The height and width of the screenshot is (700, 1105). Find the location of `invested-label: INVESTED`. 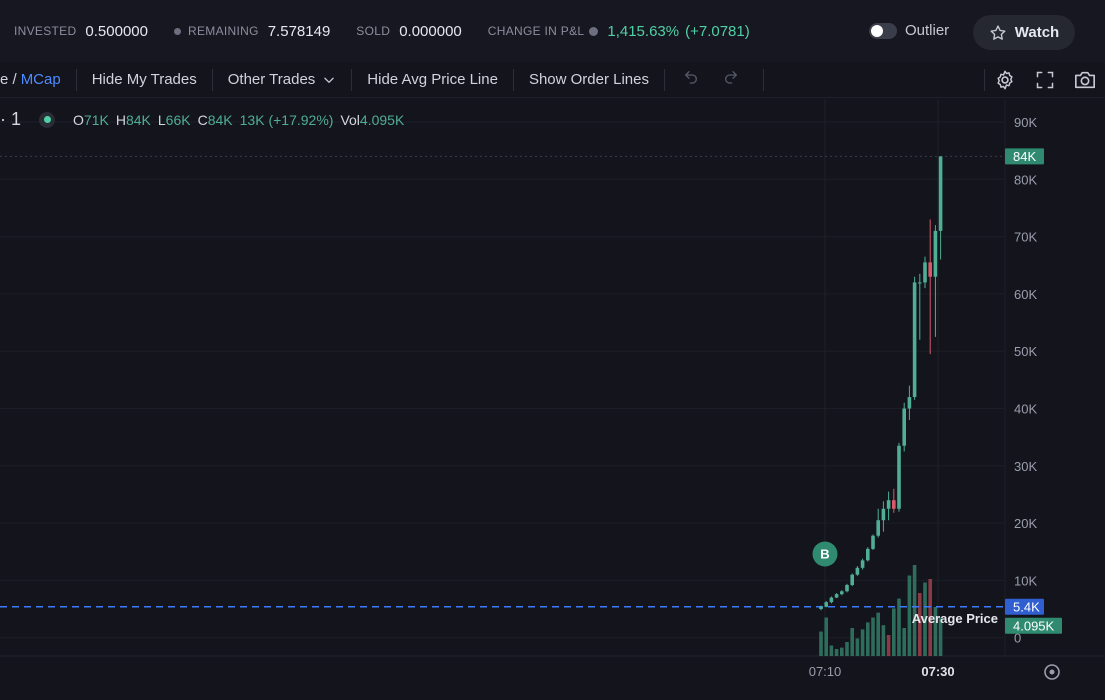

invested-label: INVESTED is located at coordinates (45, 31).